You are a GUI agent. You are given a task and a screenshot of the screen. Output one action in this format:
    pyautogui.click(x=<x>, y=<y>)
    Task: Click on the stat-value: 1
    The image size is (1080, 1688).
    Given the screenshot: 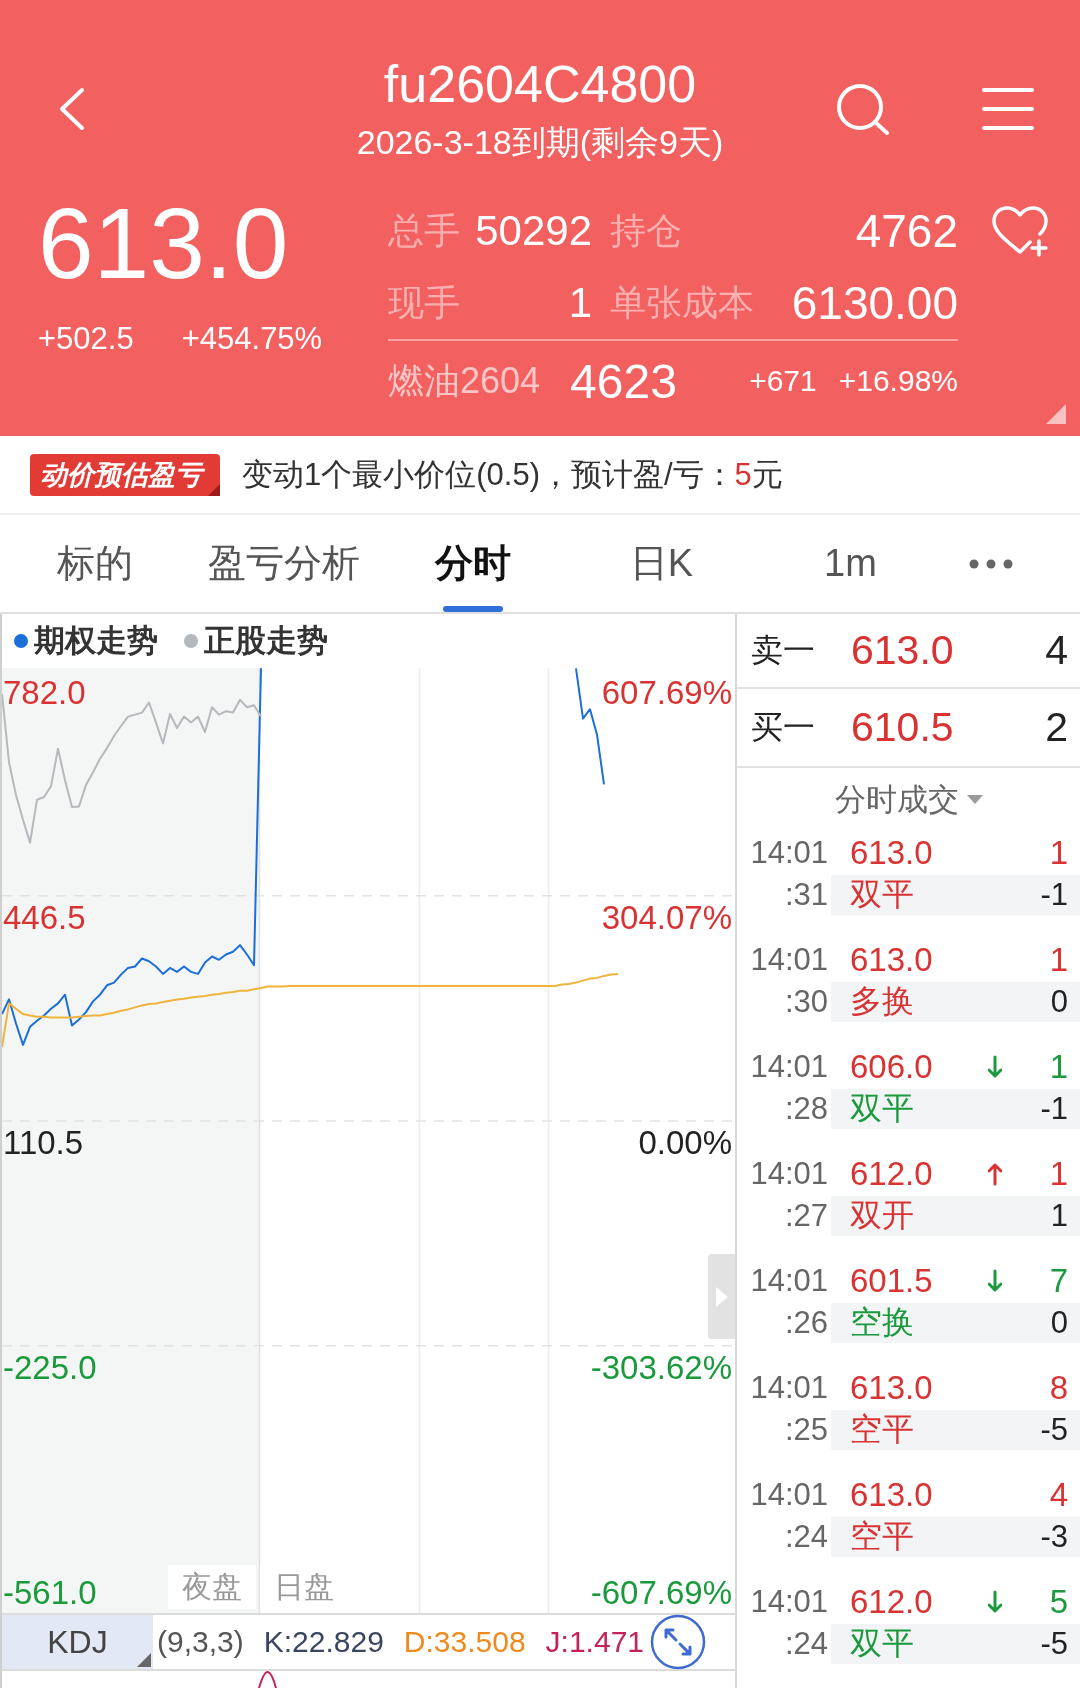 What is the action you would take?
    pyautogui.click(x=579, y=303)
    